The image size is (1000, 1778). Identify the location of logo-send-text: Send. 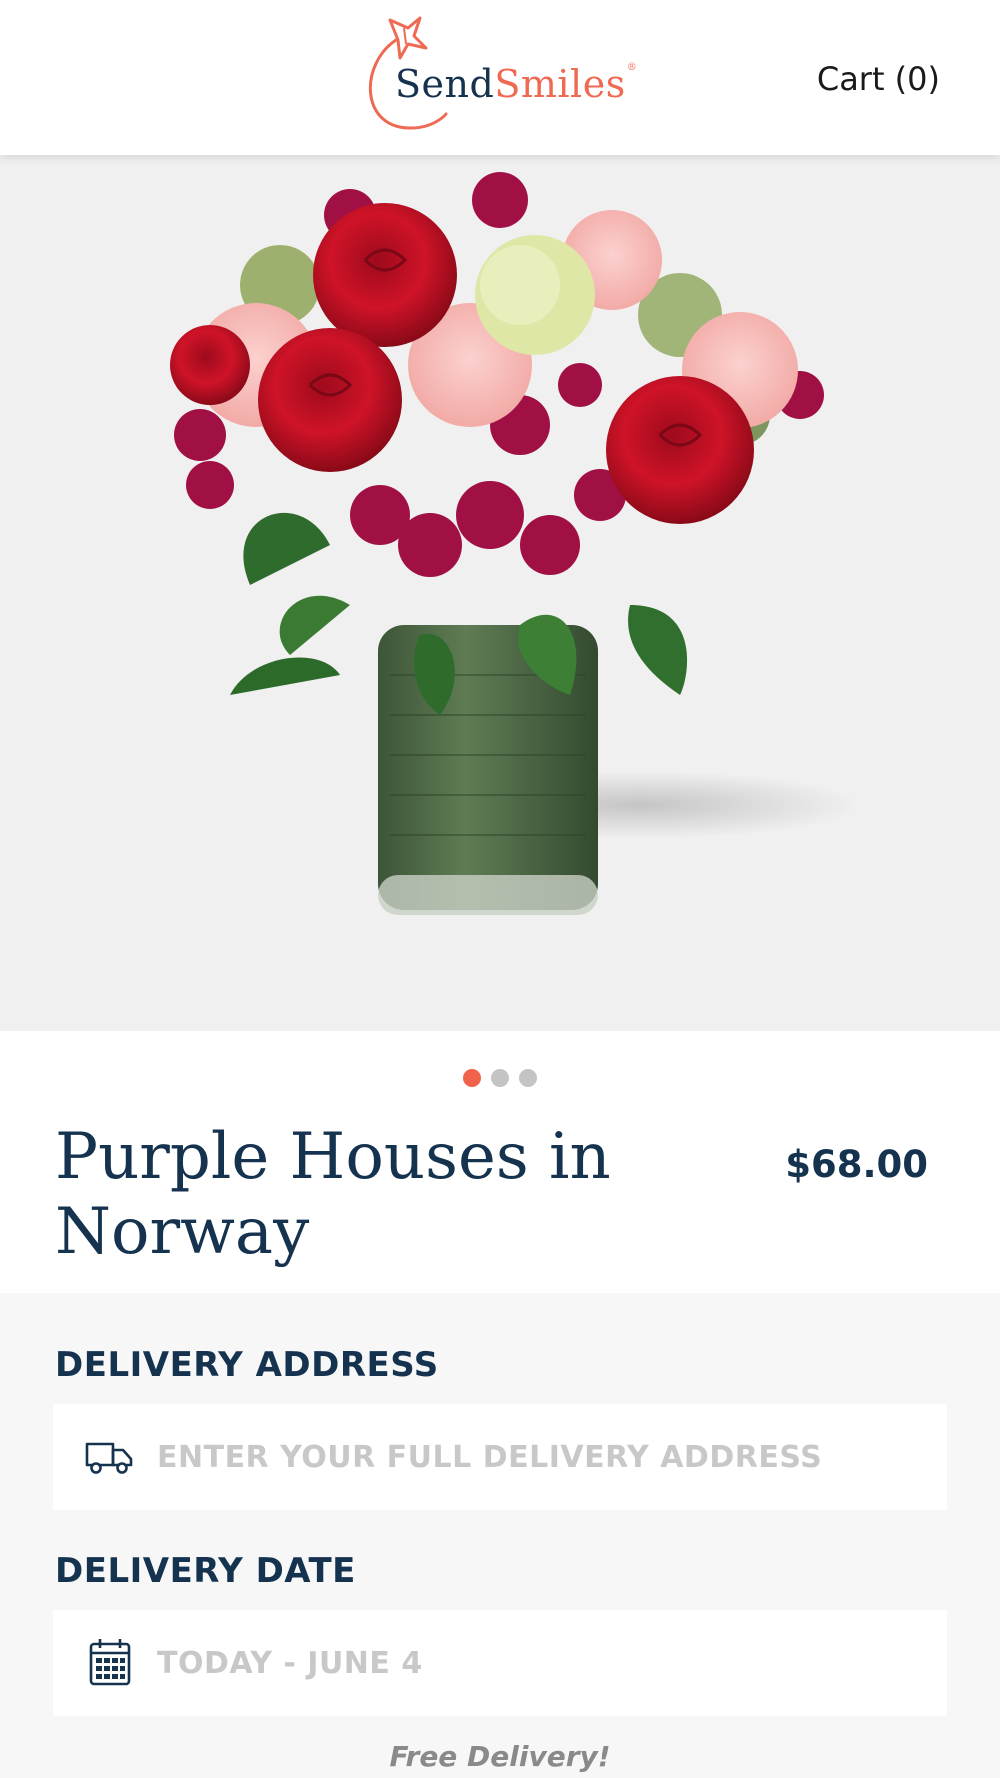
(445, 84).